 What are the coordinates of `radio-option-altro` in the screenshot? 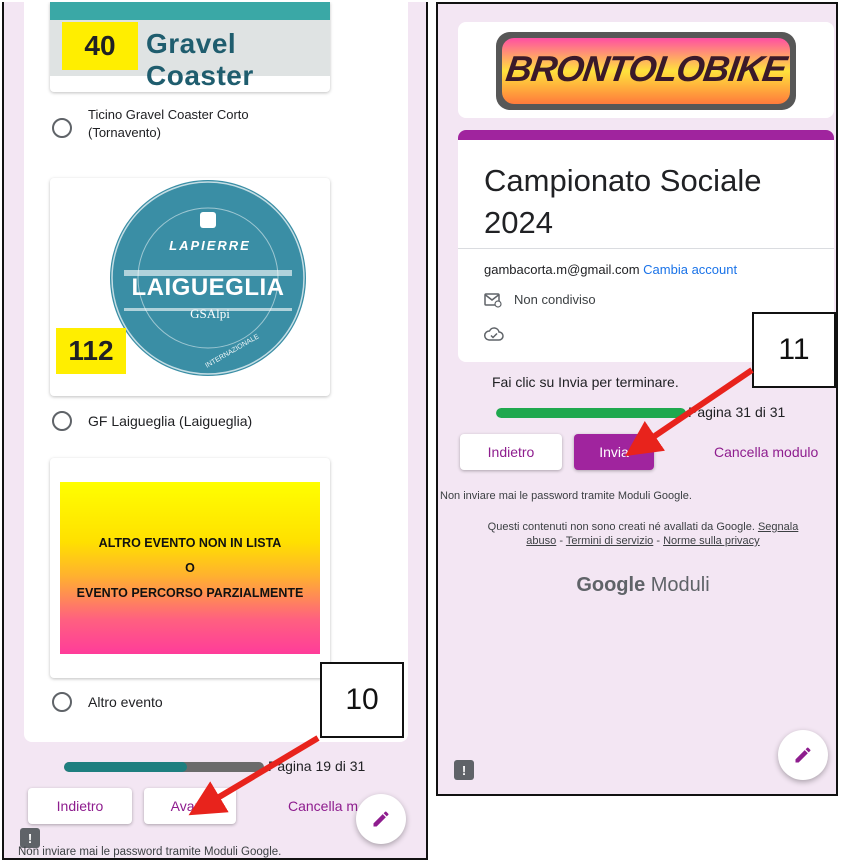 It's located at (62, 702).